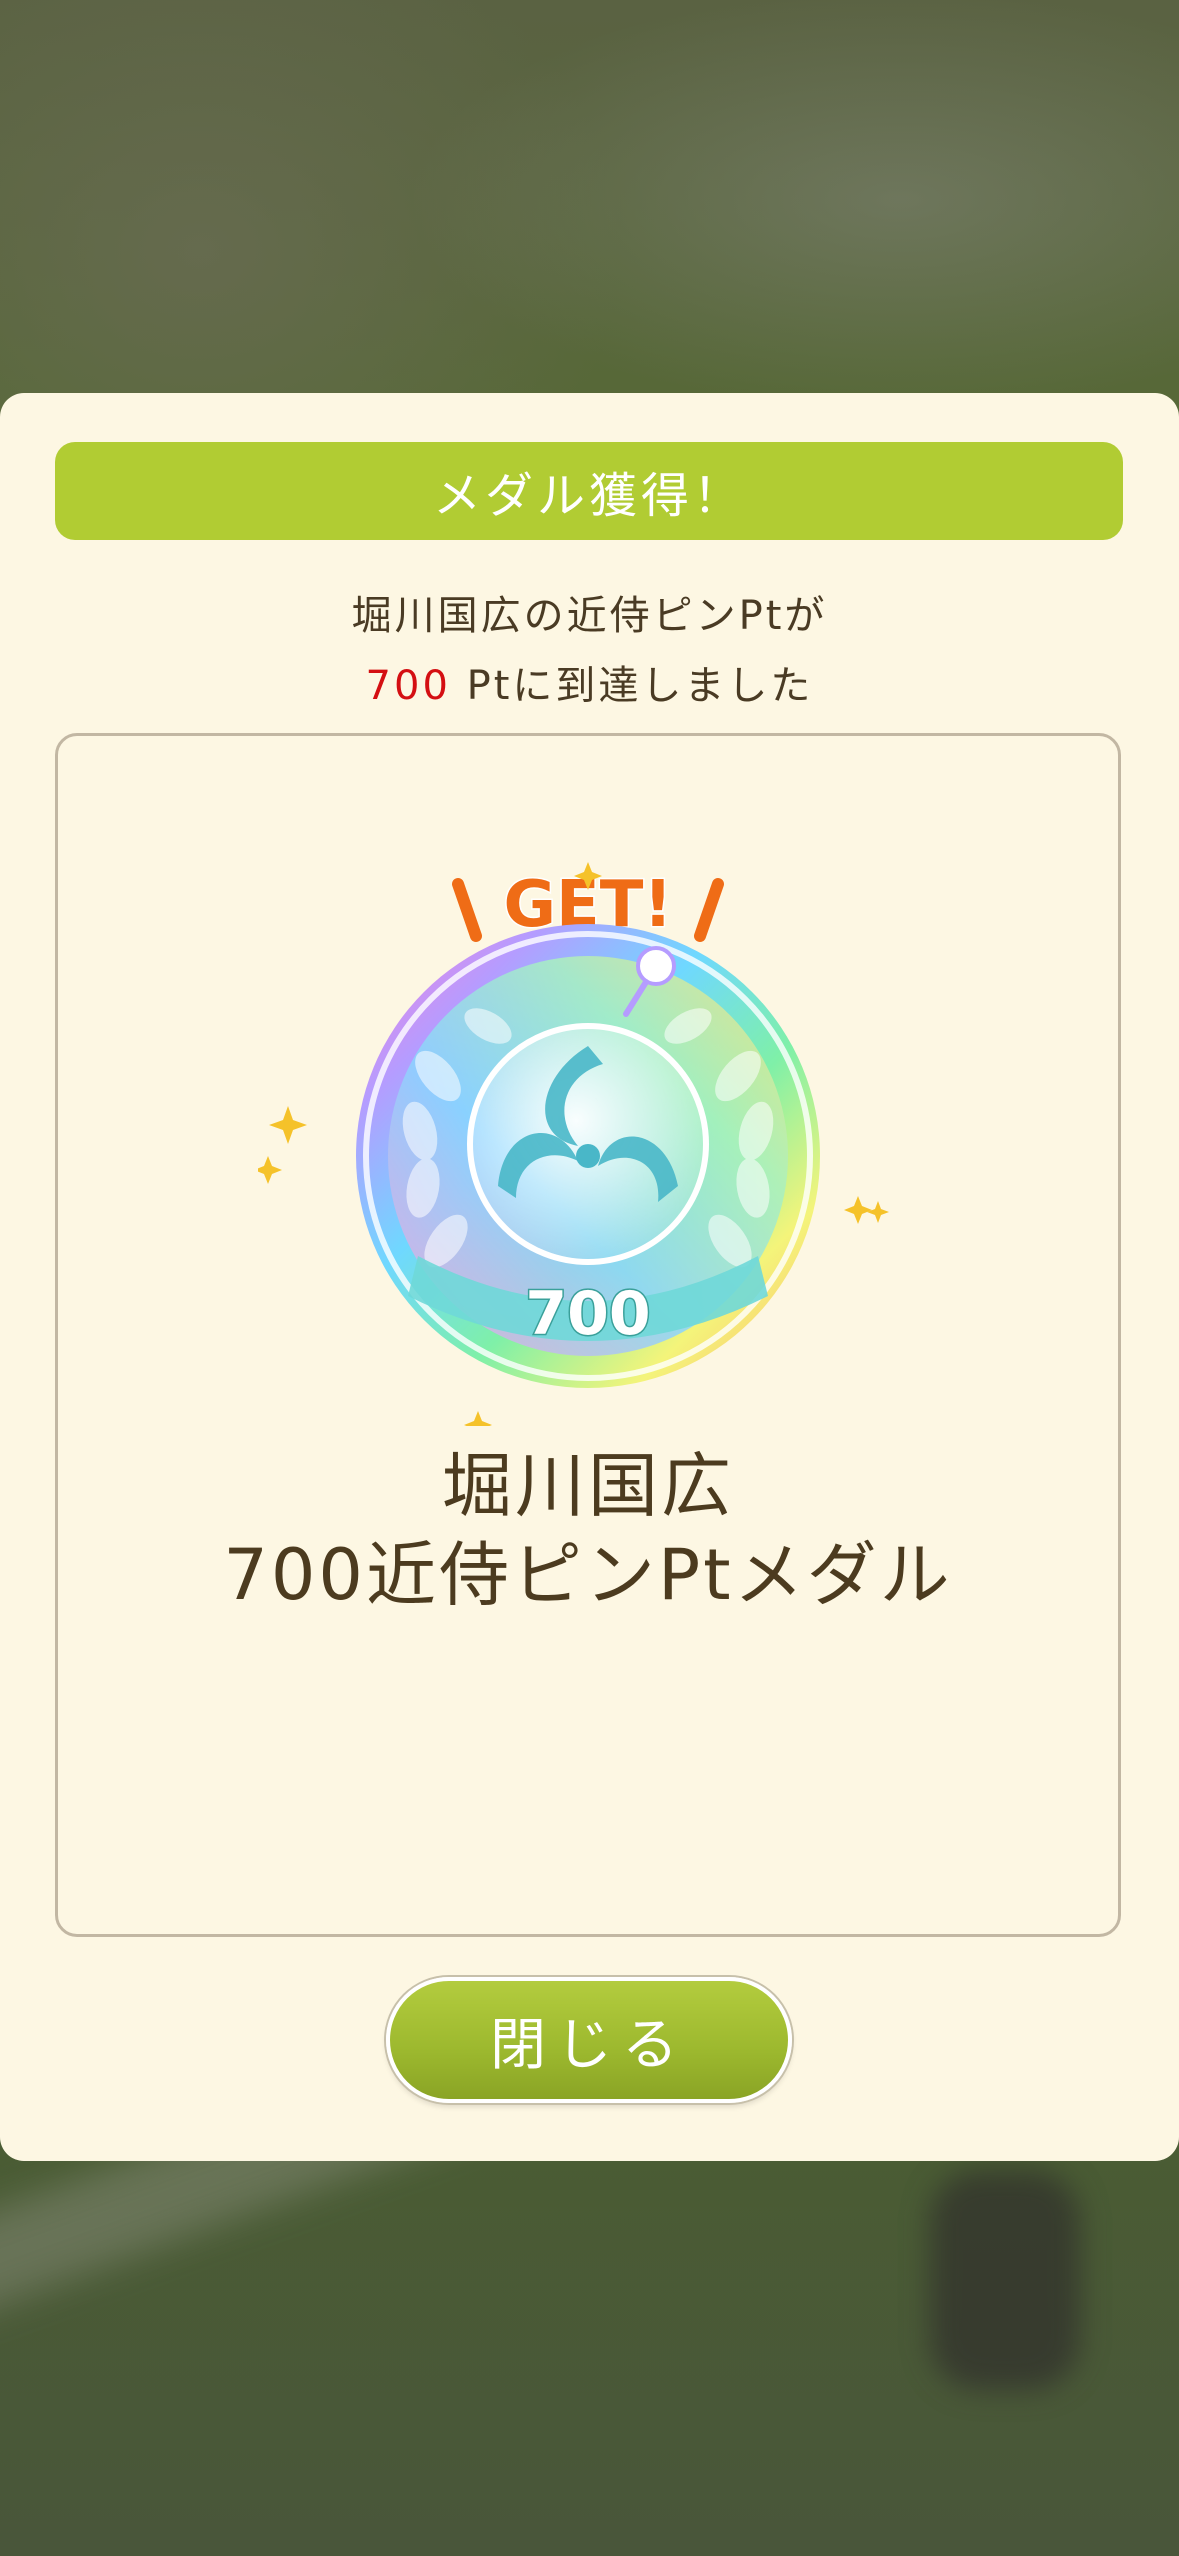 The width and height of the screenshot is (1179, 2556). I want to click on medal-value: 700, so click(587, 1314).